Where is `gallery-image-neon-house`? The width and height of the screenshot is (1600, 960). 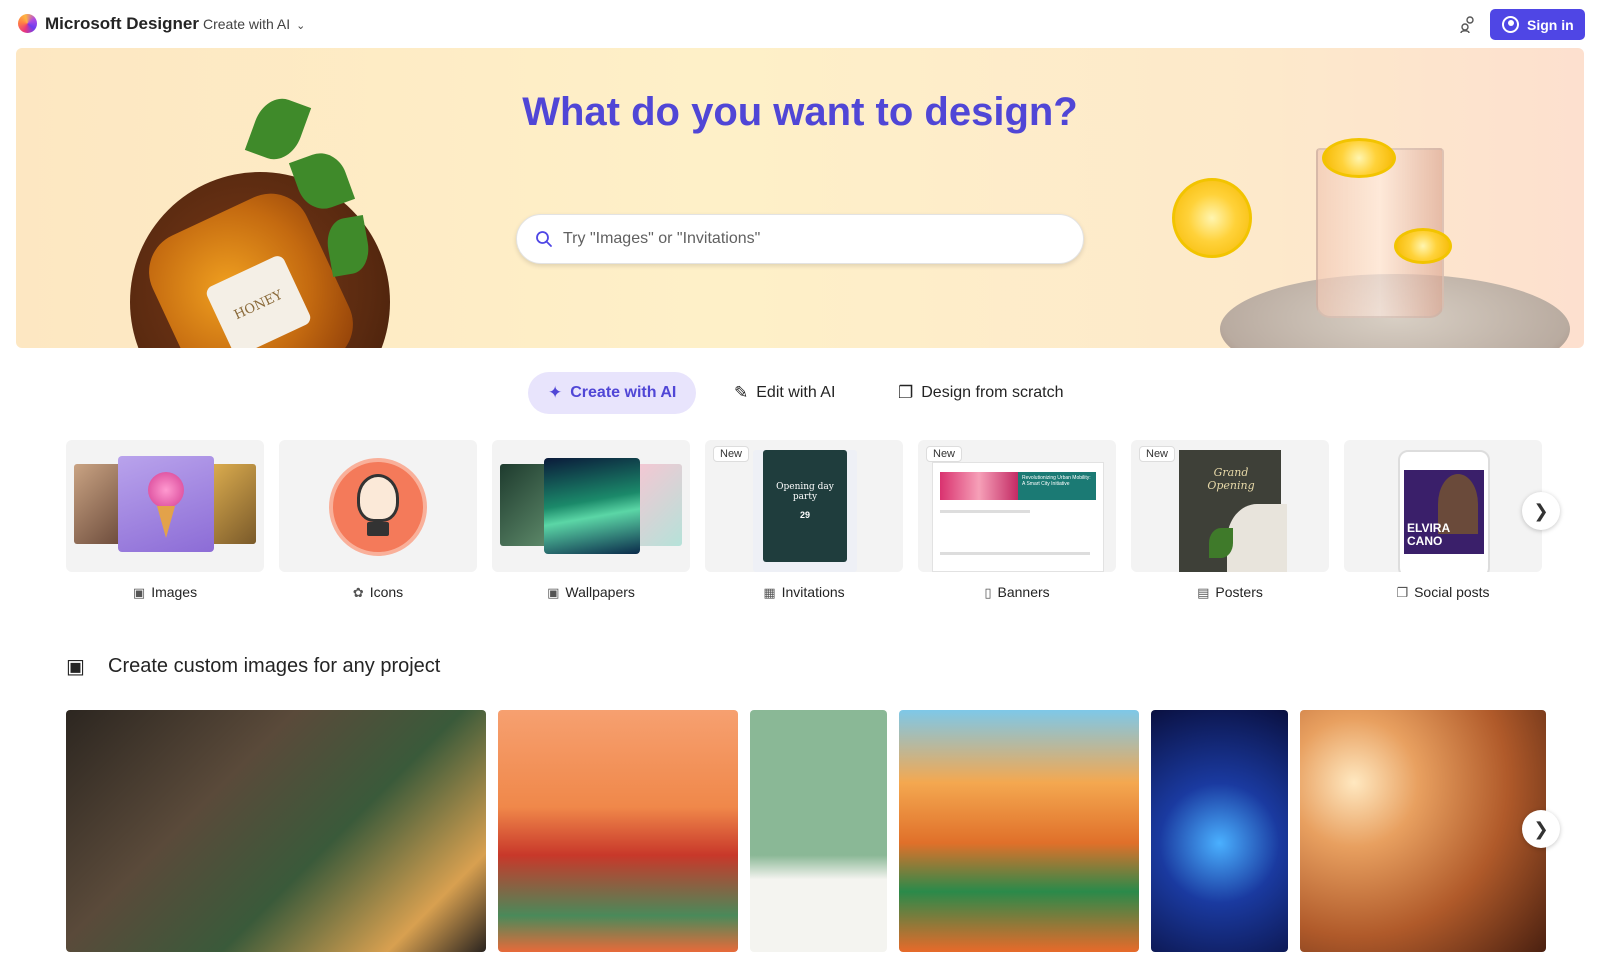 gallery-image-neon-house is located at coordinates (1219, 831).